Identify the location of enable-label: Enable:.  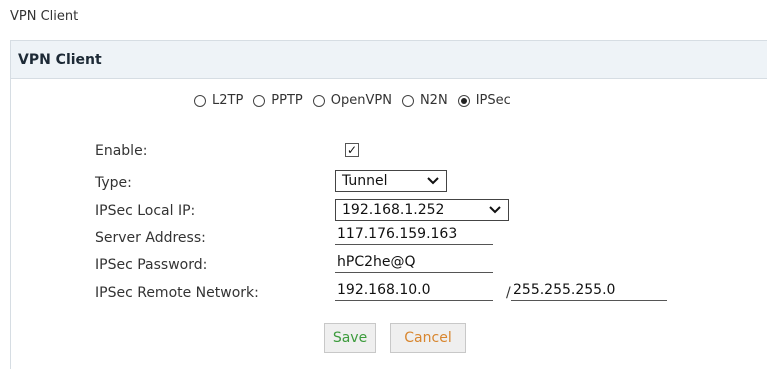
(121, 151).